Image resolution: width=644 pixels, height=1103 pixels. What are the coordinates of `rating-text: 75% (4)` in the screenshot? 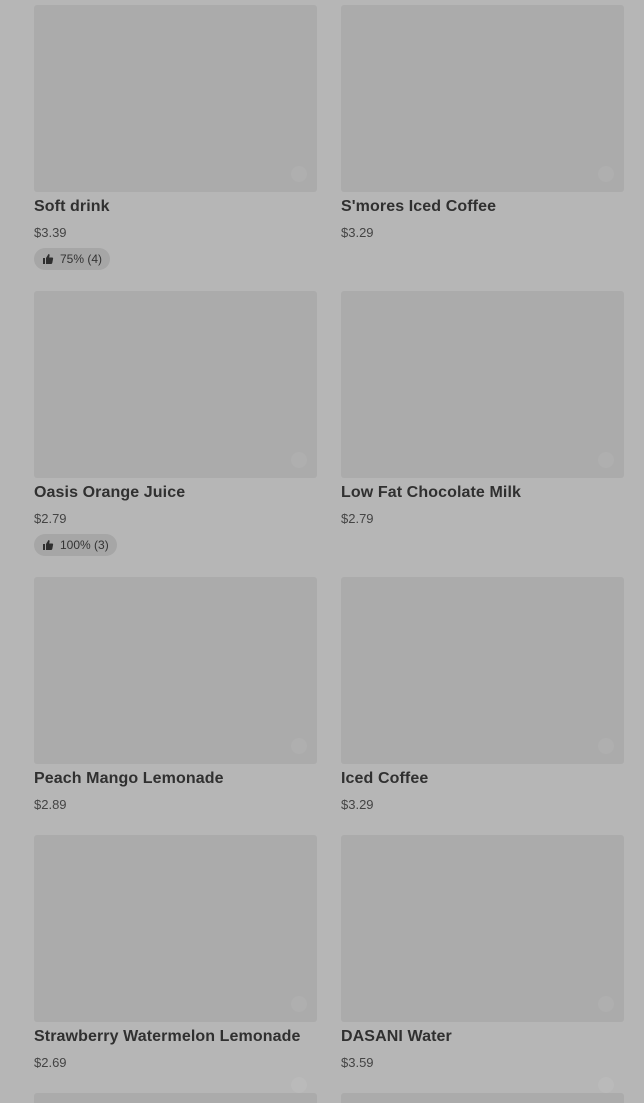 It's located at (81, 259).